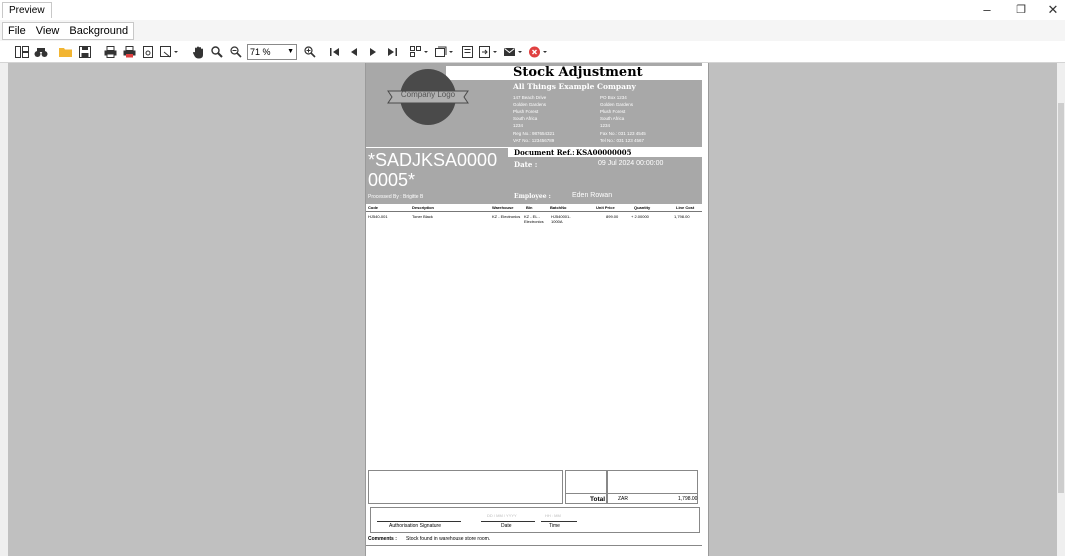  What do you see at coordinates (428, 94) in the screenshot?
I see `logo-text: Company Logo` at bounding box center [428, 94].